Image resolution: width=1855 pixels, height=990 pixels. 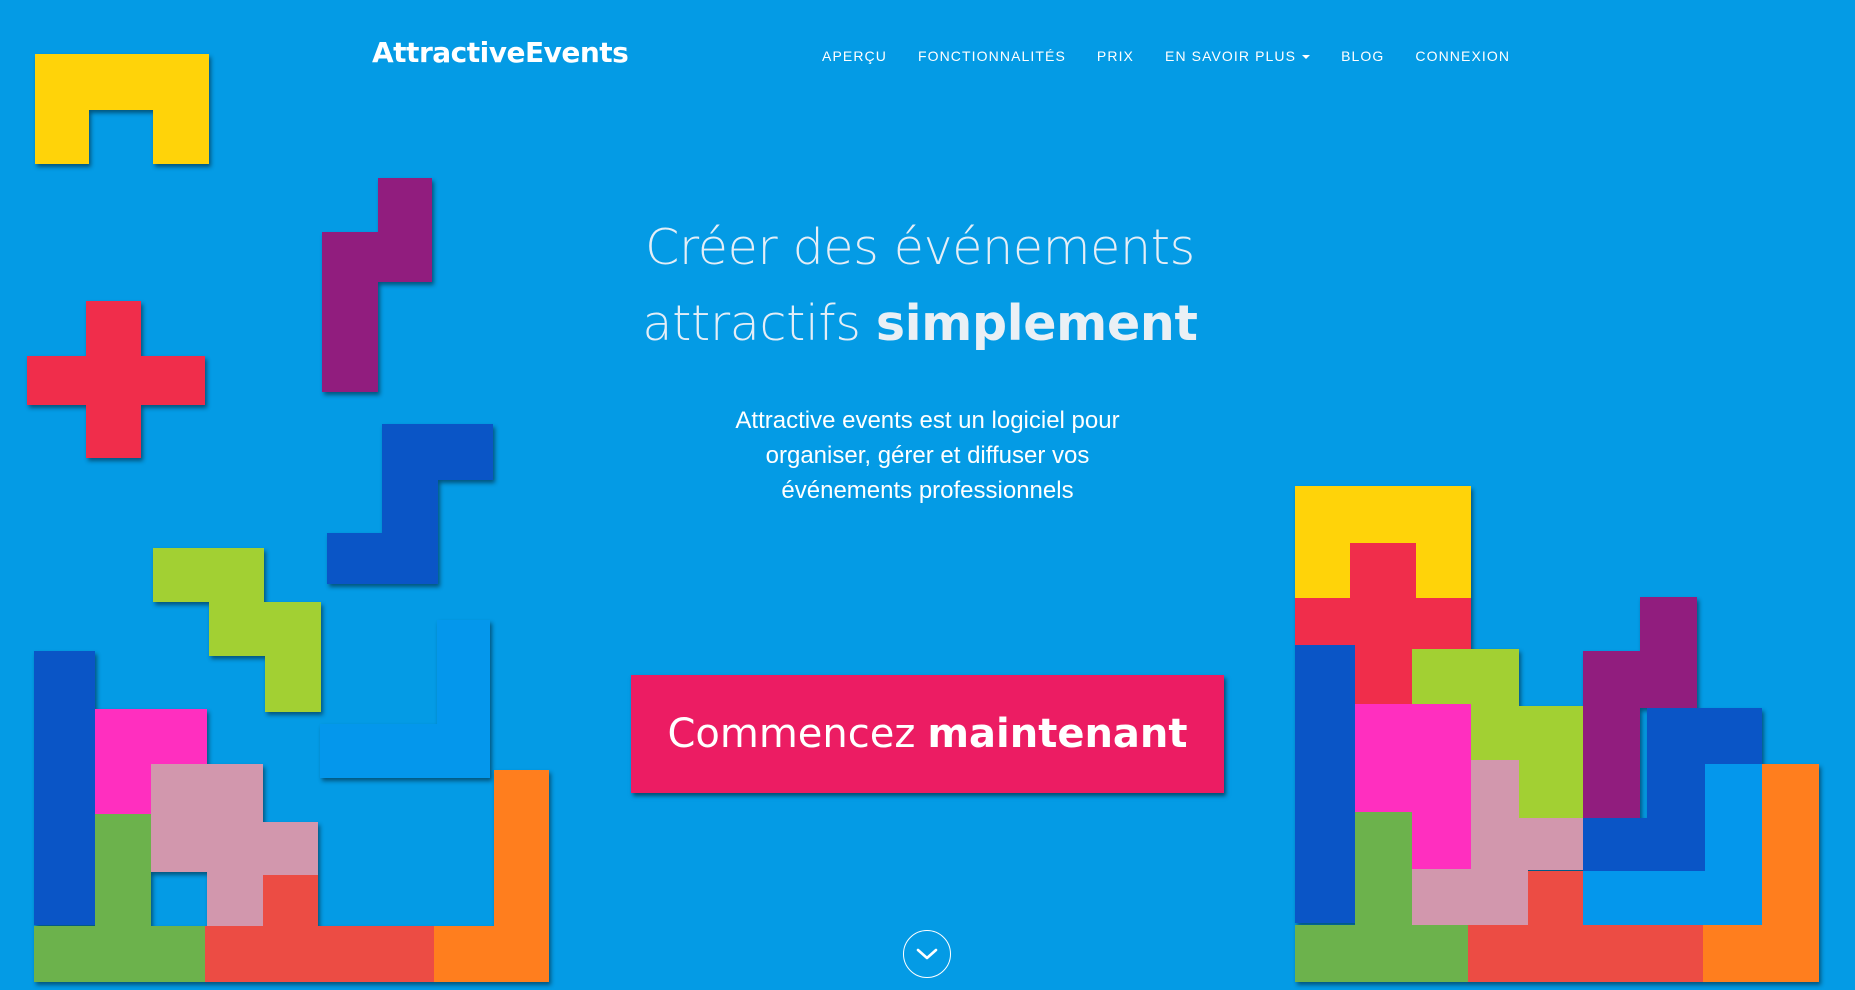 What do you see at coordinates (854, 56) in the screenshot?
I see `nav-item-apercu: APERÇU` at bounding box center [854, 56].